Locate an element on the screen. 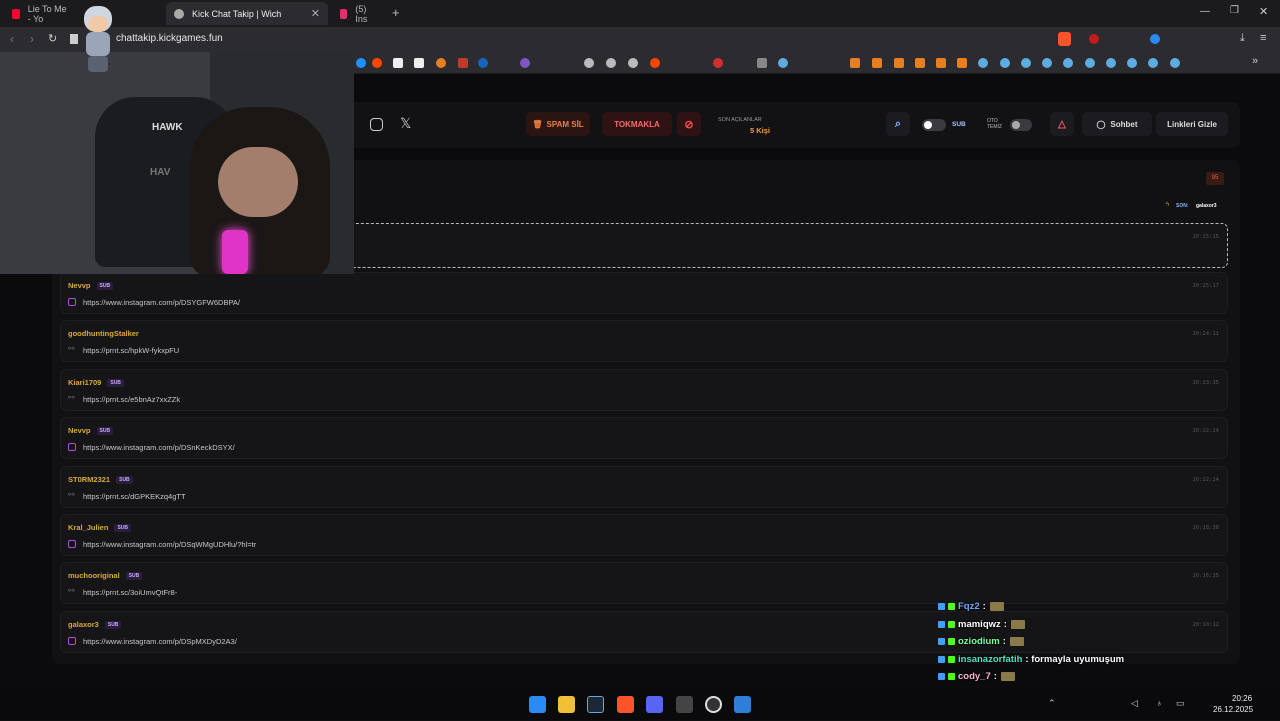 Image resolution: width=1280 pixels, height=721 pixels. hide-links-button: Linkleri Gizle is located at coordinates (1192, 124).